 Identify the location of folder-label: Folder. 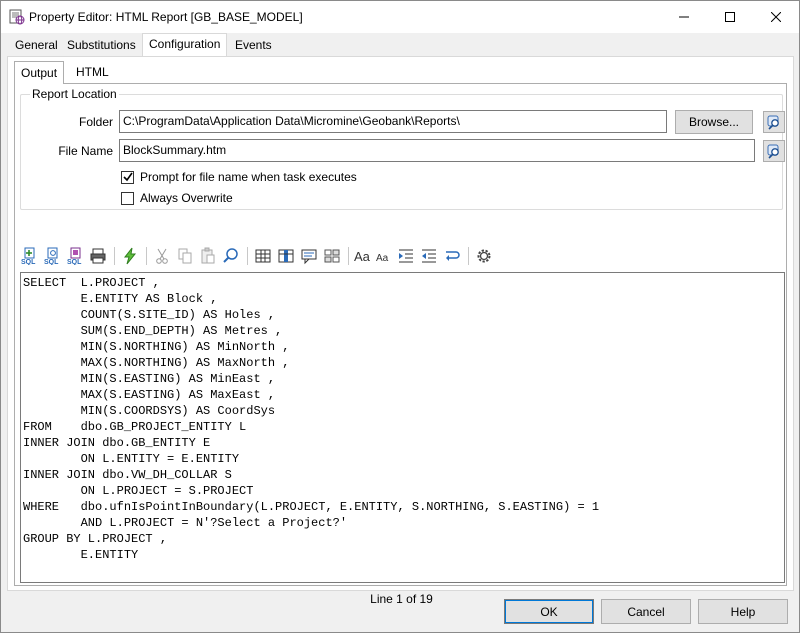
(95, 122).